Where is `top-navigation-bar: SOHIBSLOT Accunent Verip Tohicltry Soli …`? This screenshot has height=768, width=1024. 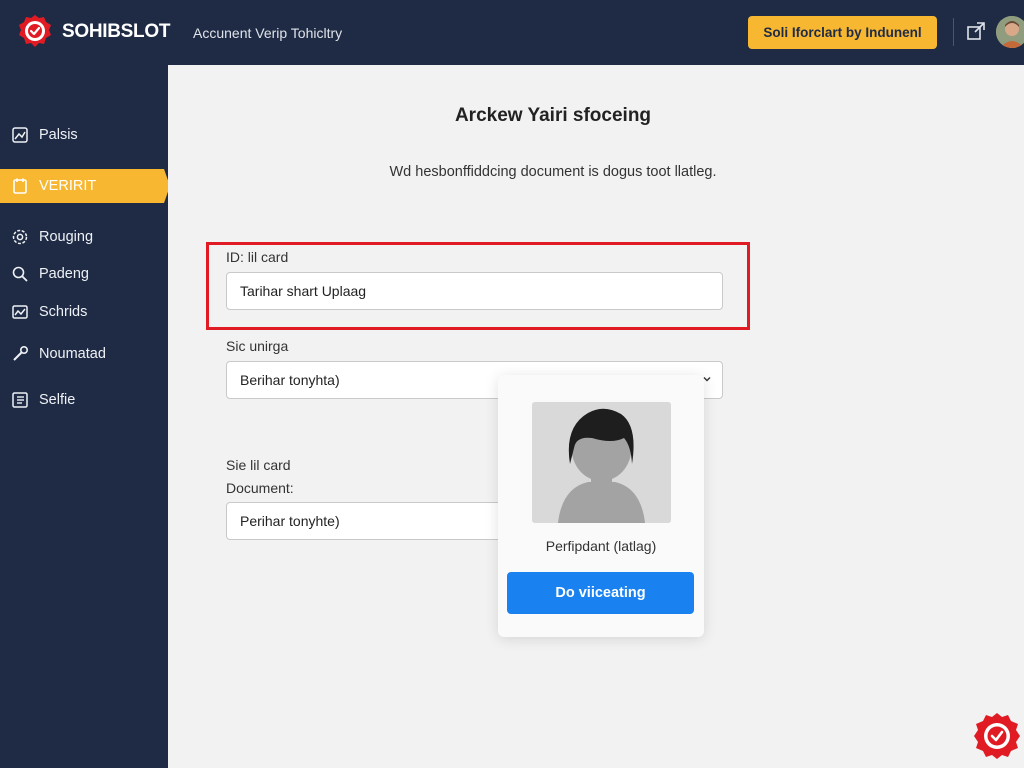 top-navigation-bar: SOHIBSLOT Accunent Verip Tohicltry Soli … is located at coordinates (512, 32).